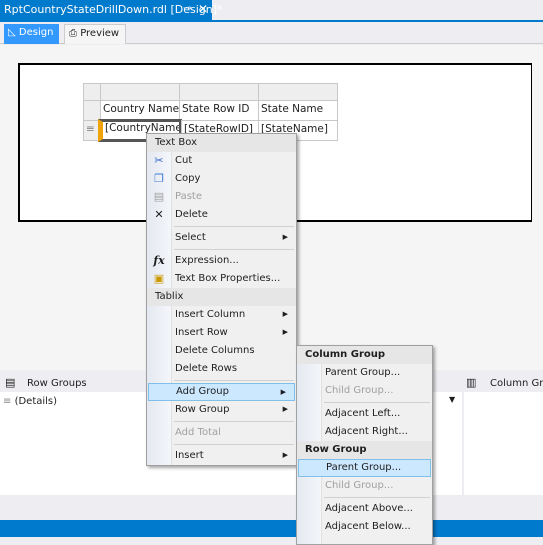  I want to click on preview-icon: ⎙, so click(75, 33).